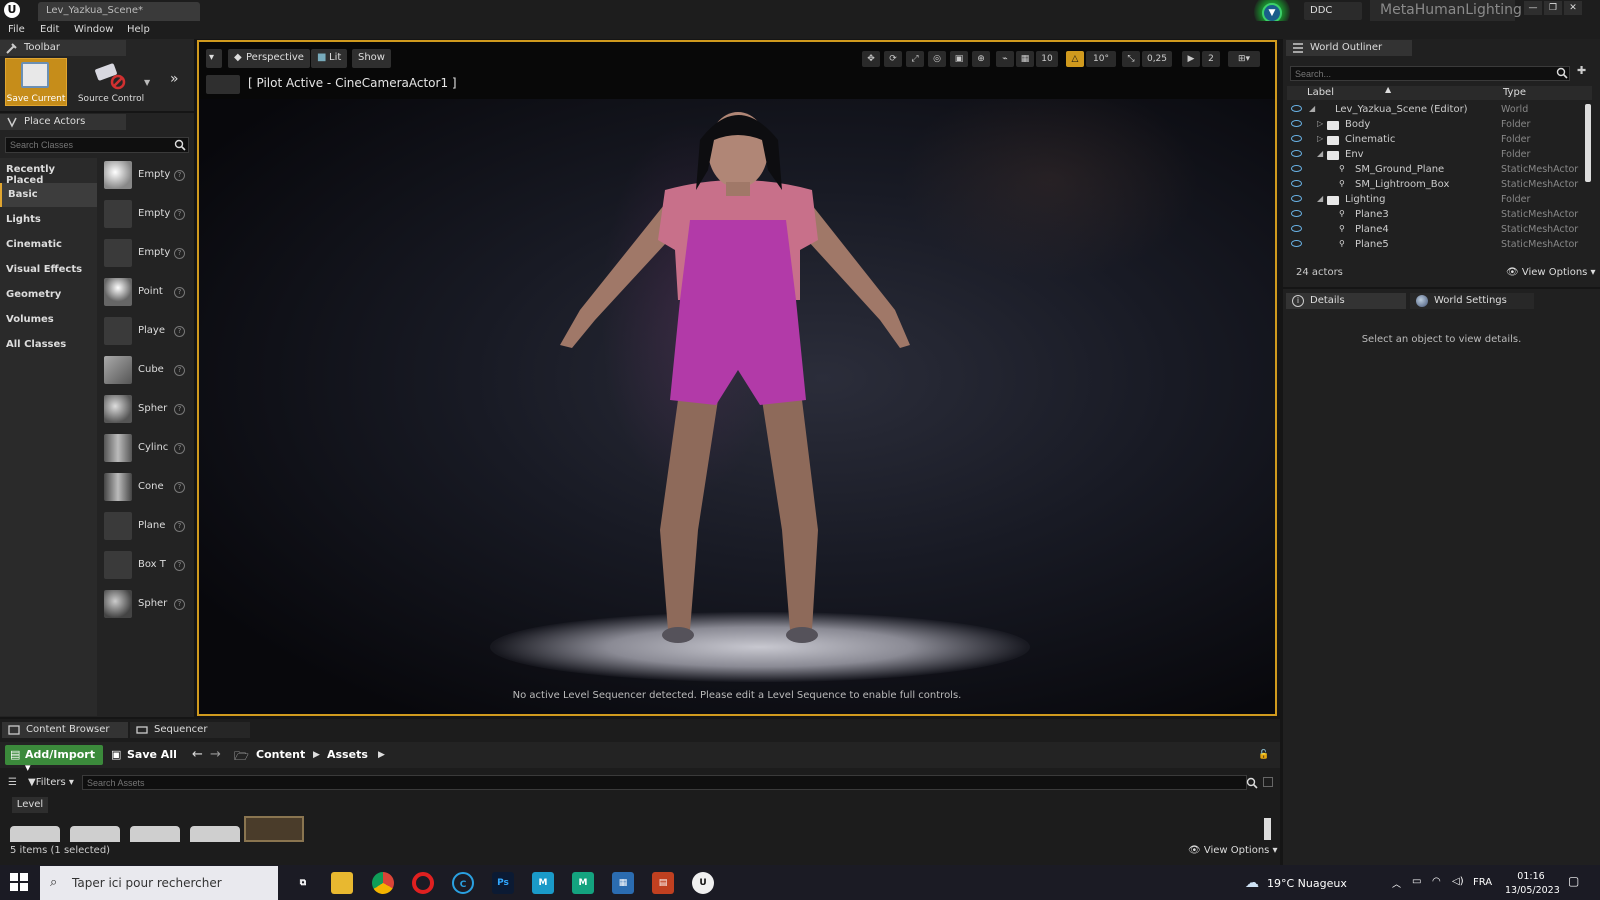 Image resolution: width=1600 pixels, height=900 pixels. What do you see at coordinates (48, 172) in the screenshot?
I see `category-recently-placed: Recently Placed` at bounding box center [48, 172].